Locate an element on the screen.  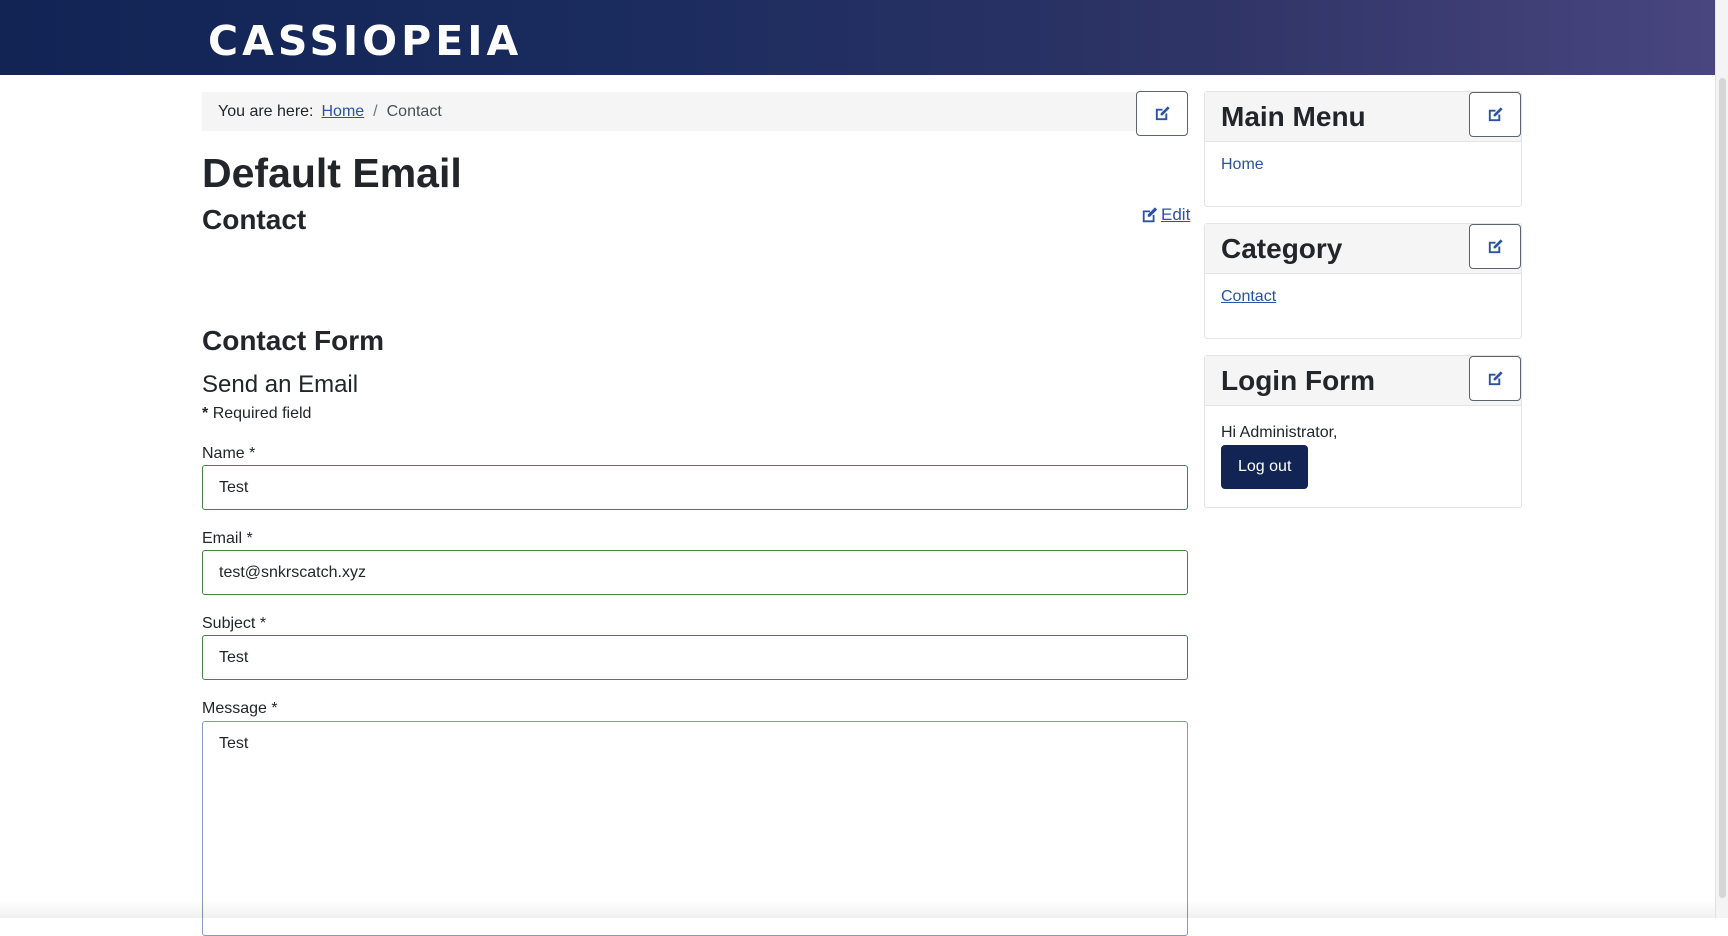
page-scrollbar is located at coordinates (1721, 459).